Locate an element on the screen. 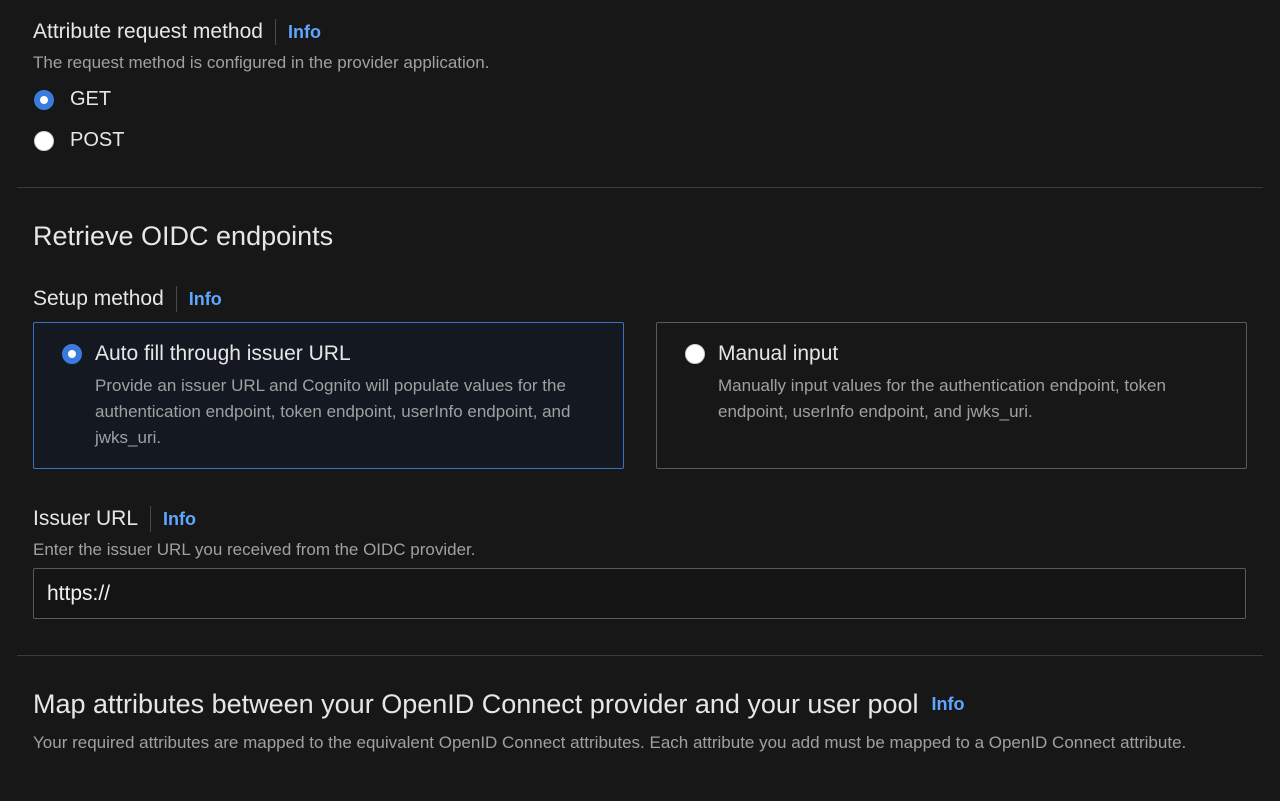 This screenshot has height=801, width=1280. attribute-request-method-header: Attribute request method Info is located at coordinates (177, 32).